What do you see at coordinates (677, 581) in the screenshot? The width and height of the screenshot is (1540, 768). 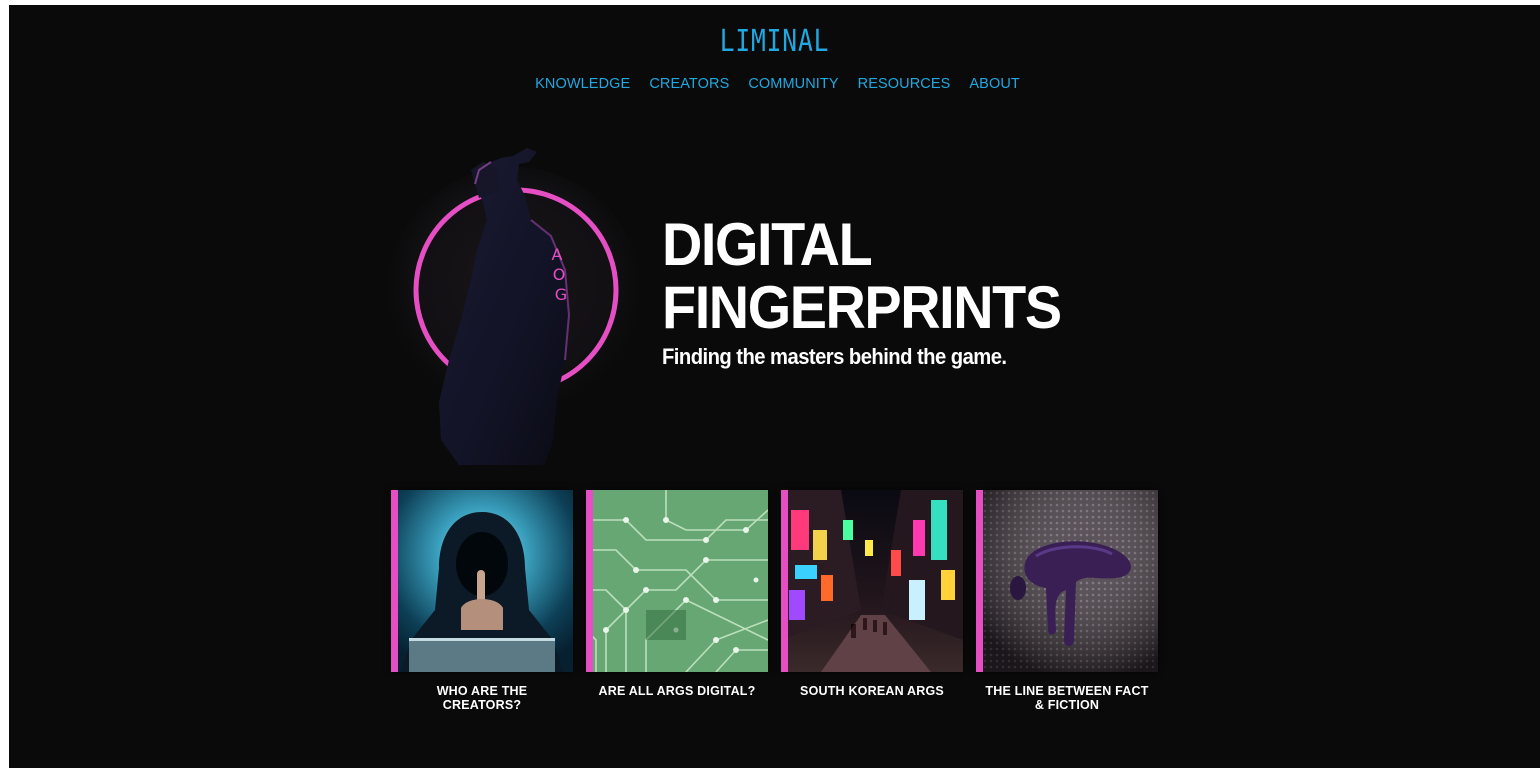 I see `card-image-circuit-board` at bounding box center [677, 581].